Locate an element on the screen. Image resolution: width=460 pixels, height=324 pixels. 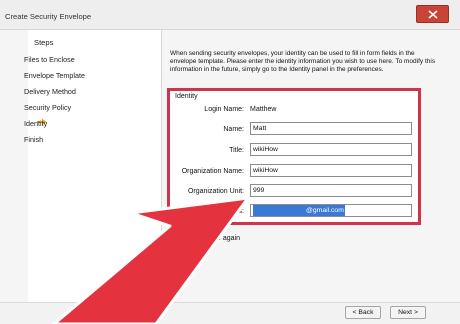
title-bar: Create Security Envelope is located at coordinates (230, 15).